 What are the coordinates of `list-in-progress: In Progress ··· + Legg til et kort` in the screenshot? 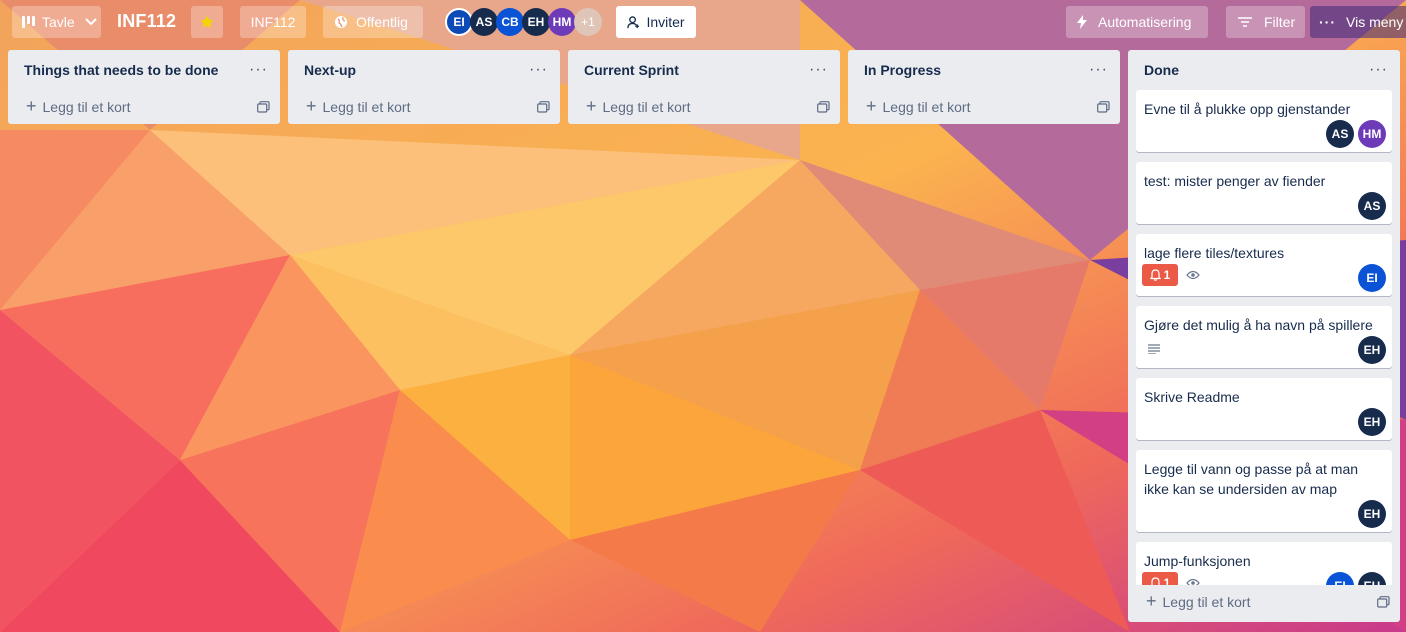 It's located at (984, 87).